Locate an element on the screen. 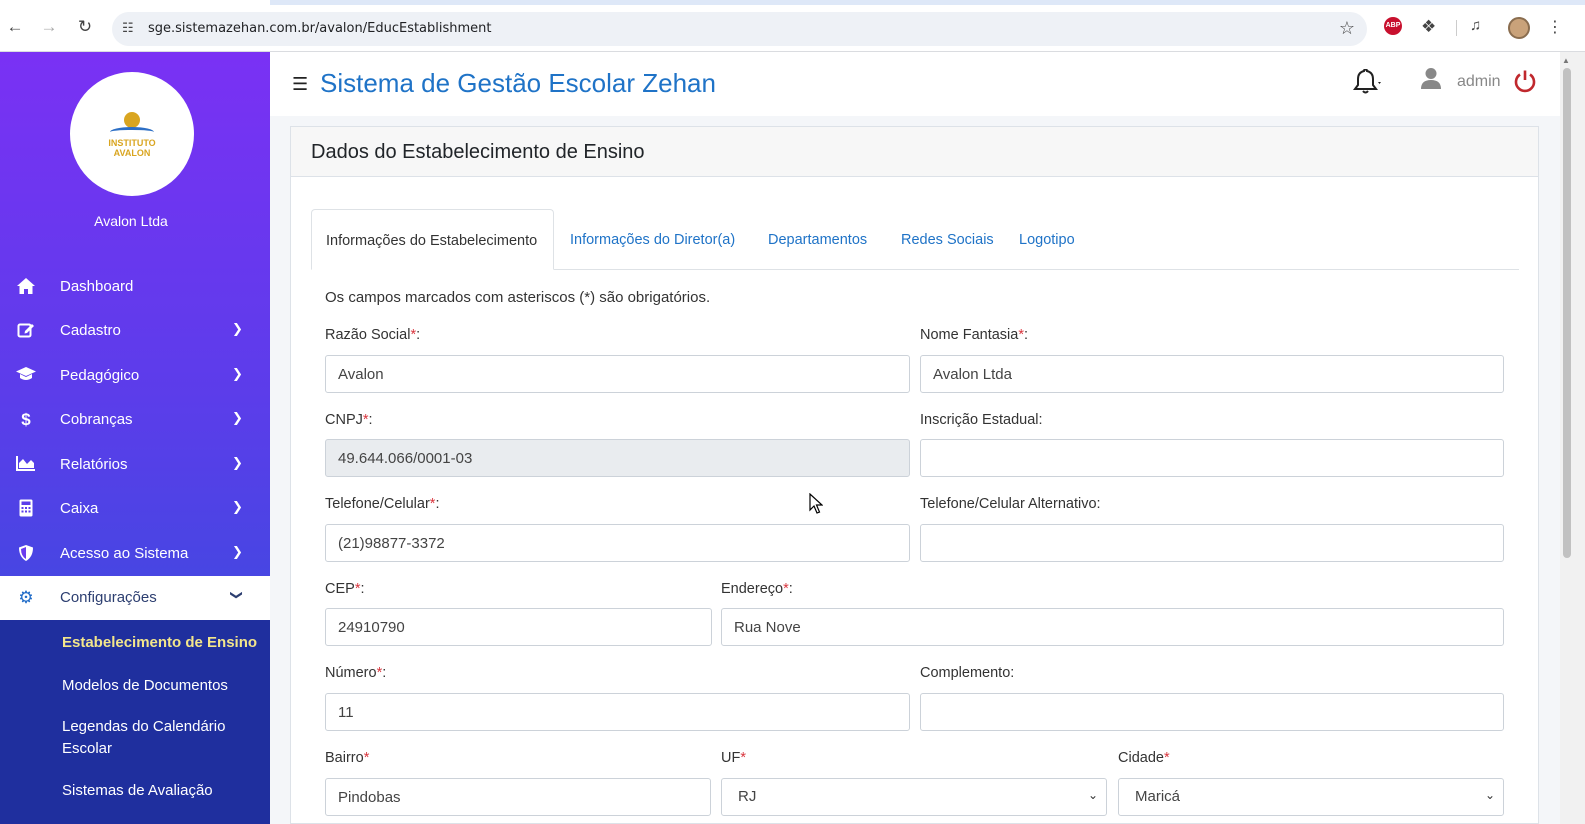  telefone-alternativo-input is located at coordinates (1212, 543).